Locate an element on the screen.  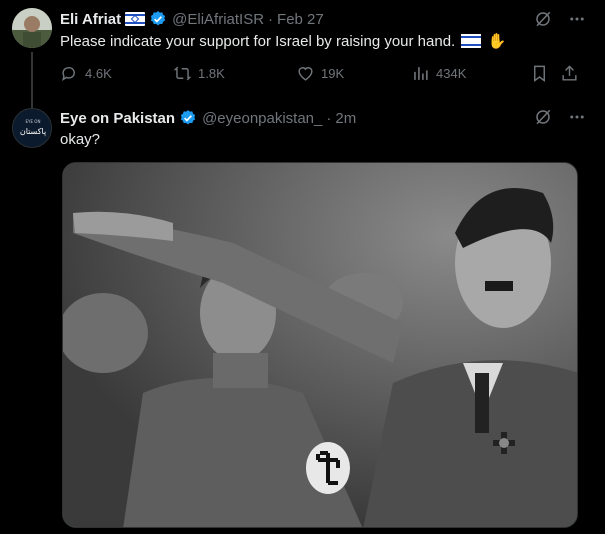
timestamp: Feb 27 is located at coordinates (300, 19).